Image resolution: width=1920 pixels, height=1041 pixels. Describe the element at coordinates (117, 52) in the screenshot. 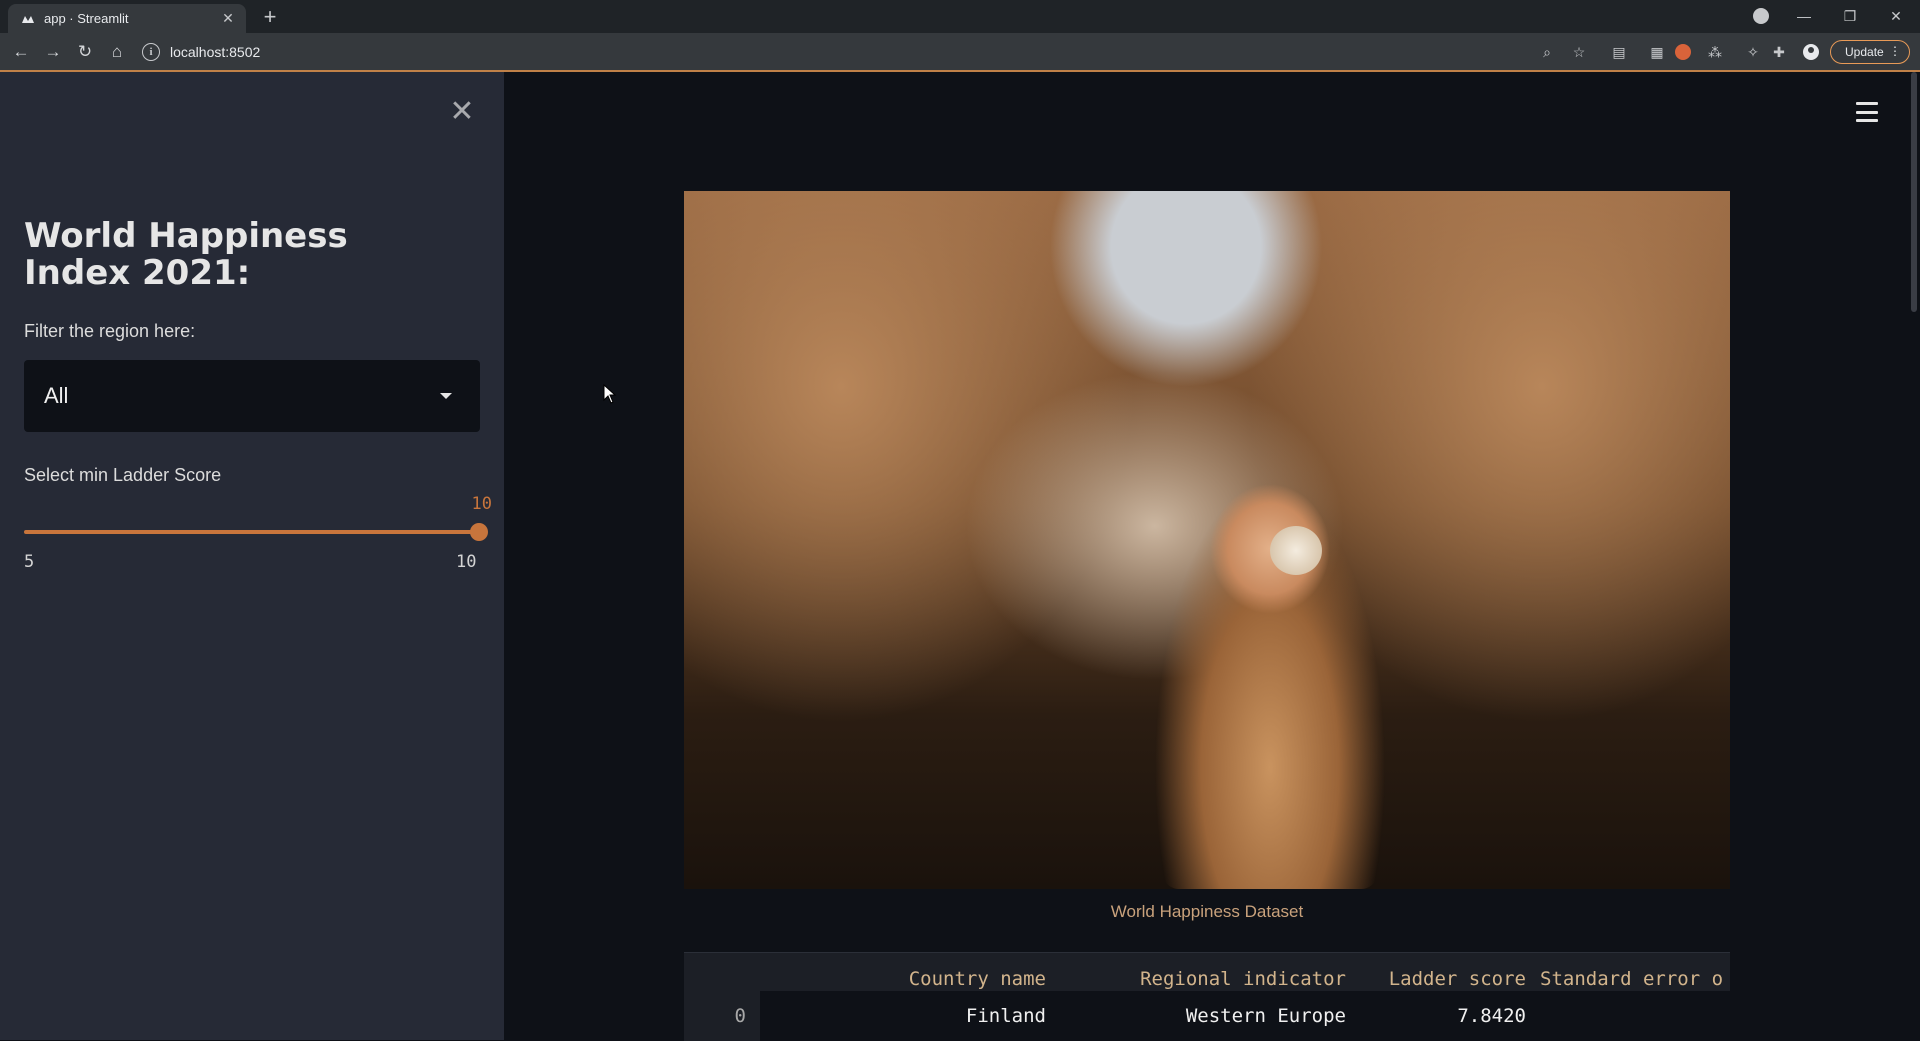

I see `home-icon: ⌂` at that location.